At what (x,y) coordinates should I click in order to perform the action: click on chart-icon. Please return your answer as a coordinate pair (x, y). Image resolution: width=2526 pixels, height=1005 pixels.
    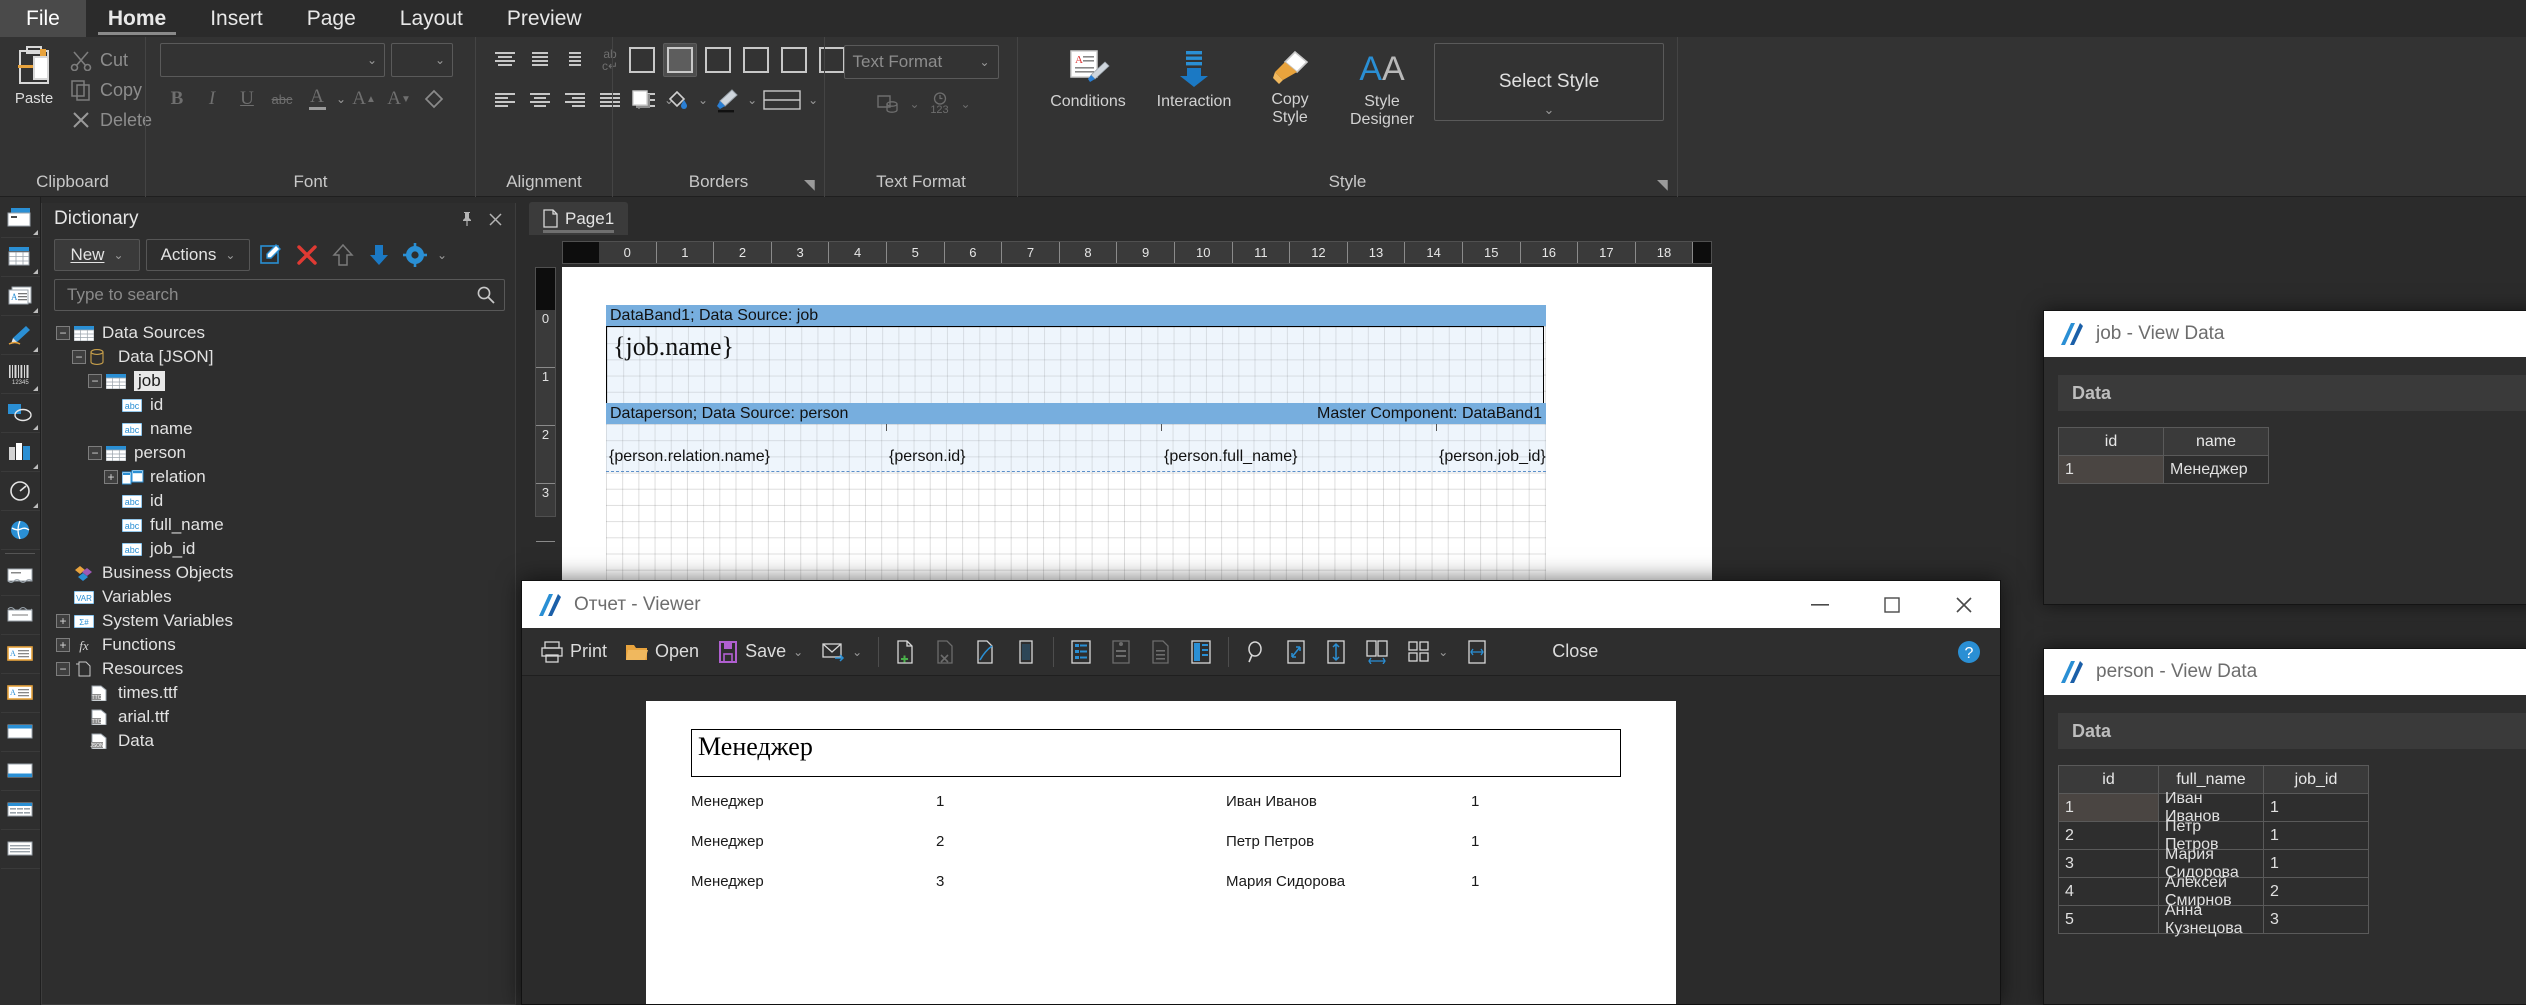
    Looking at the image, I should click on (20, 452).